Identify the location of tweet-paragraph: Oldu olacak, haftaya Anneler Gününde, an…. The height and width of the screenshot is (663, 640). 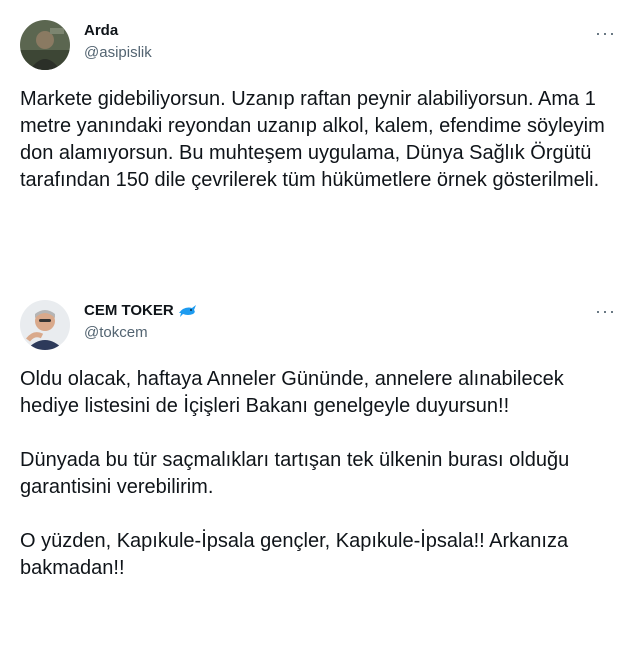
(292, 392).